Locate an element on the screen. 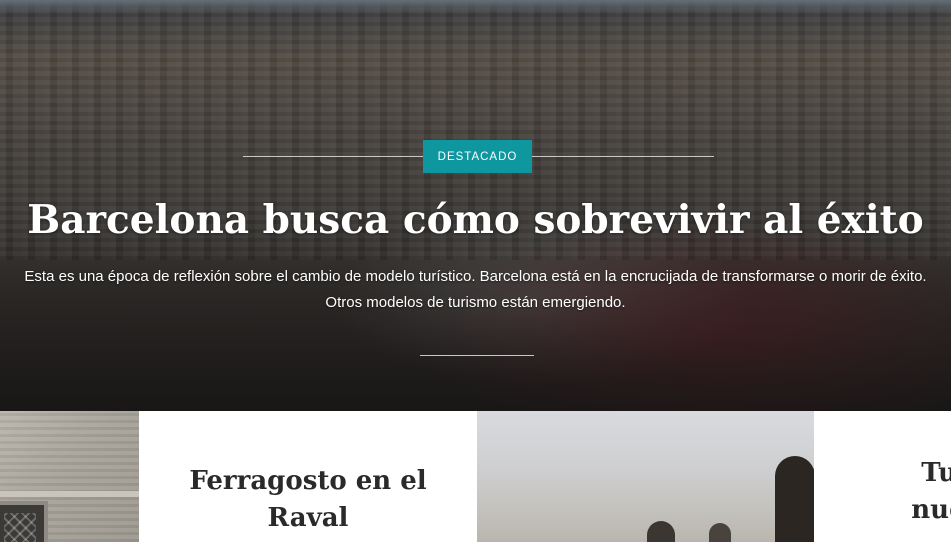  article-card-turismo: Tur nuev is located at coordinates (882, 476).